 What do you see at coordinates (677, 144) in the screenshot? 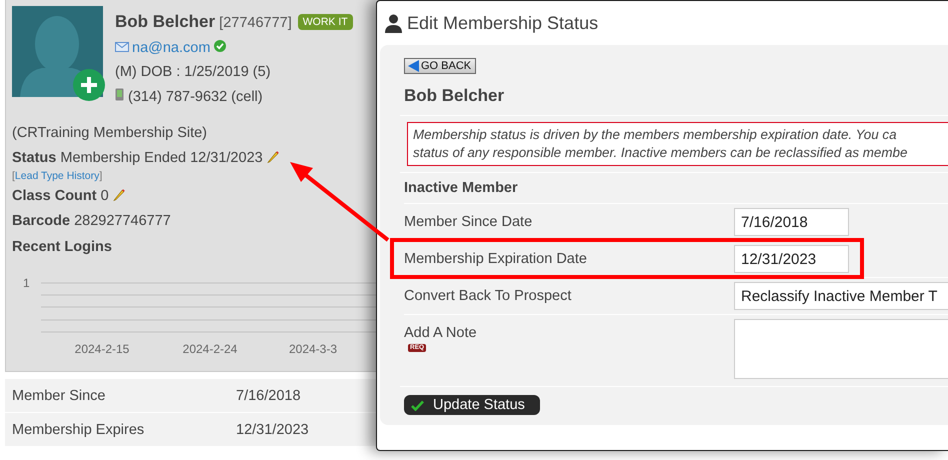
I see `notice-text: Membership status is driven by the members membership expiration date. You ca status of any responsible member. Inactive members can be reclassified as membe` at bounding box center [677, 144].